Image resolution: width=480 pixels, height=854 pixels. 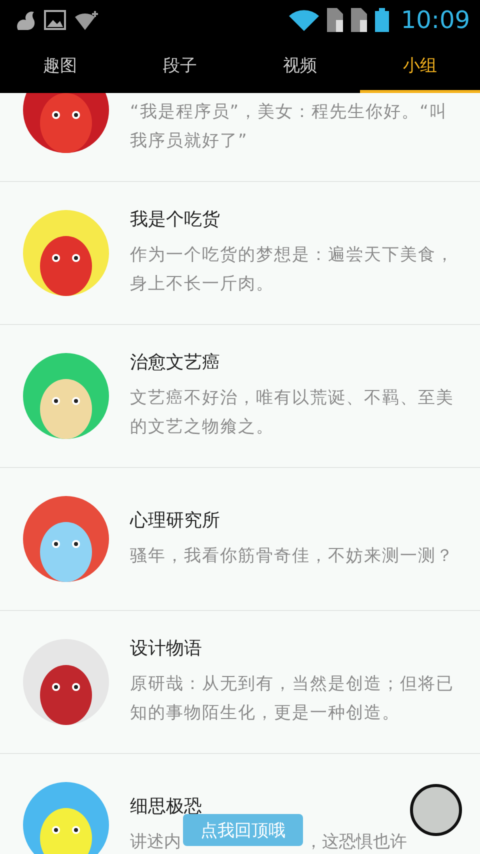 I want to click on tab: 小组, so click(x=420, y=66).